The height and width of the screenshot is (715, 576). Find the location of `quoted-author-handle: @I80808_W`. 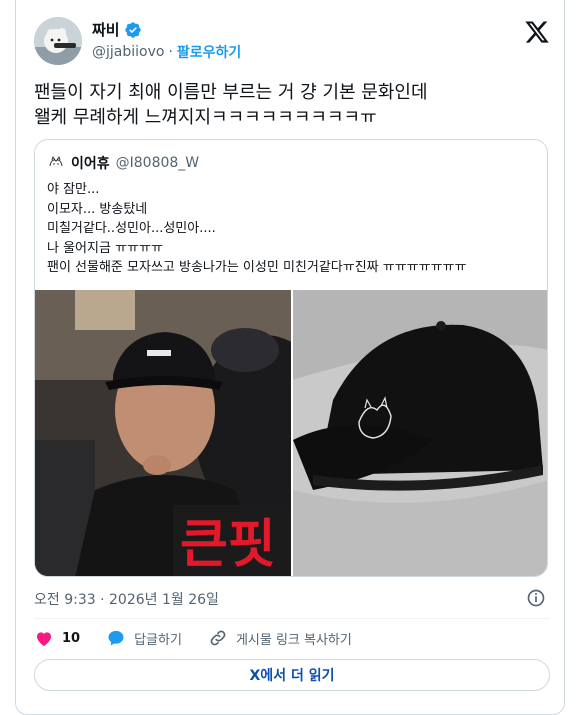

quoted-author-handle: @I80808_W is located at coordinates (157, 163).